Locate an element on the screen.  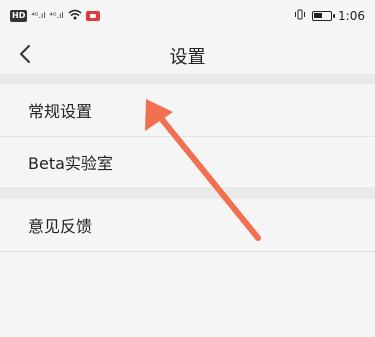
nav-bar: 设置 is located at coordinates (187, 54).